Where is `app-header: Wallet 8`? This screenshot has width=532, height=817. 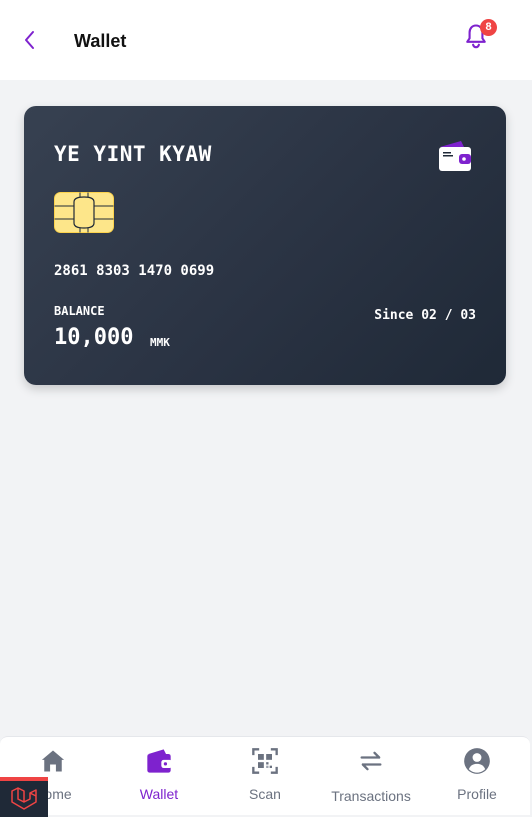 app-header: Wallet 8 is located at coordinates (266, 40).